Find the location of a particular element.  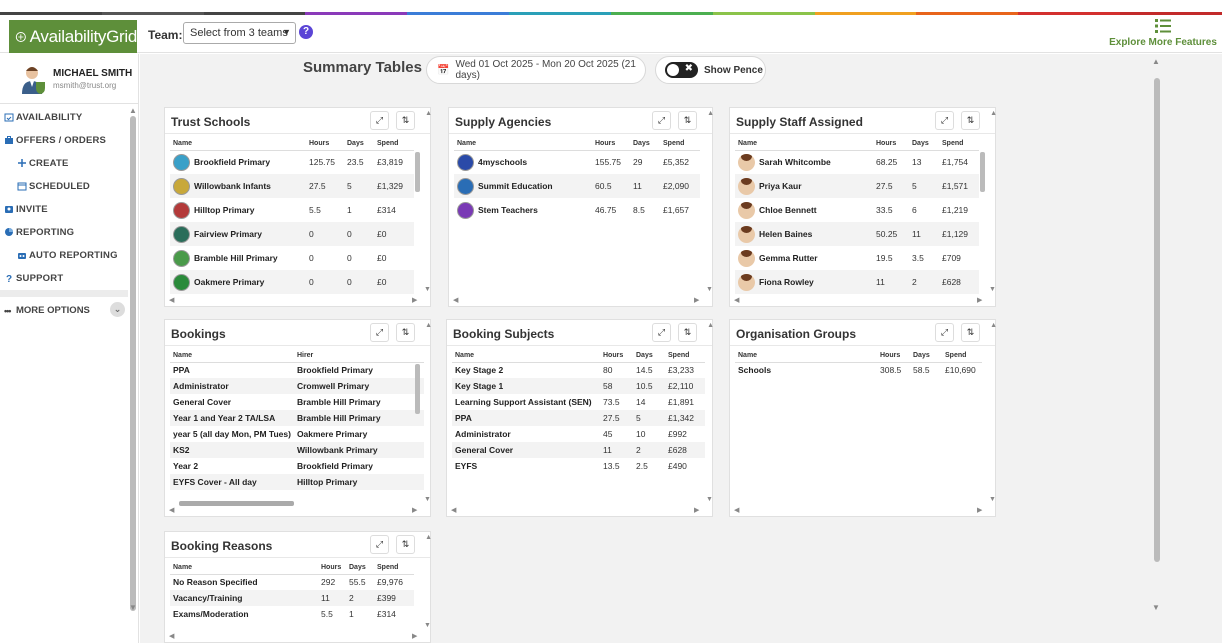

table-row: Helen Baines 50.25 11 £1,129 is located at coordinates (857, 234).